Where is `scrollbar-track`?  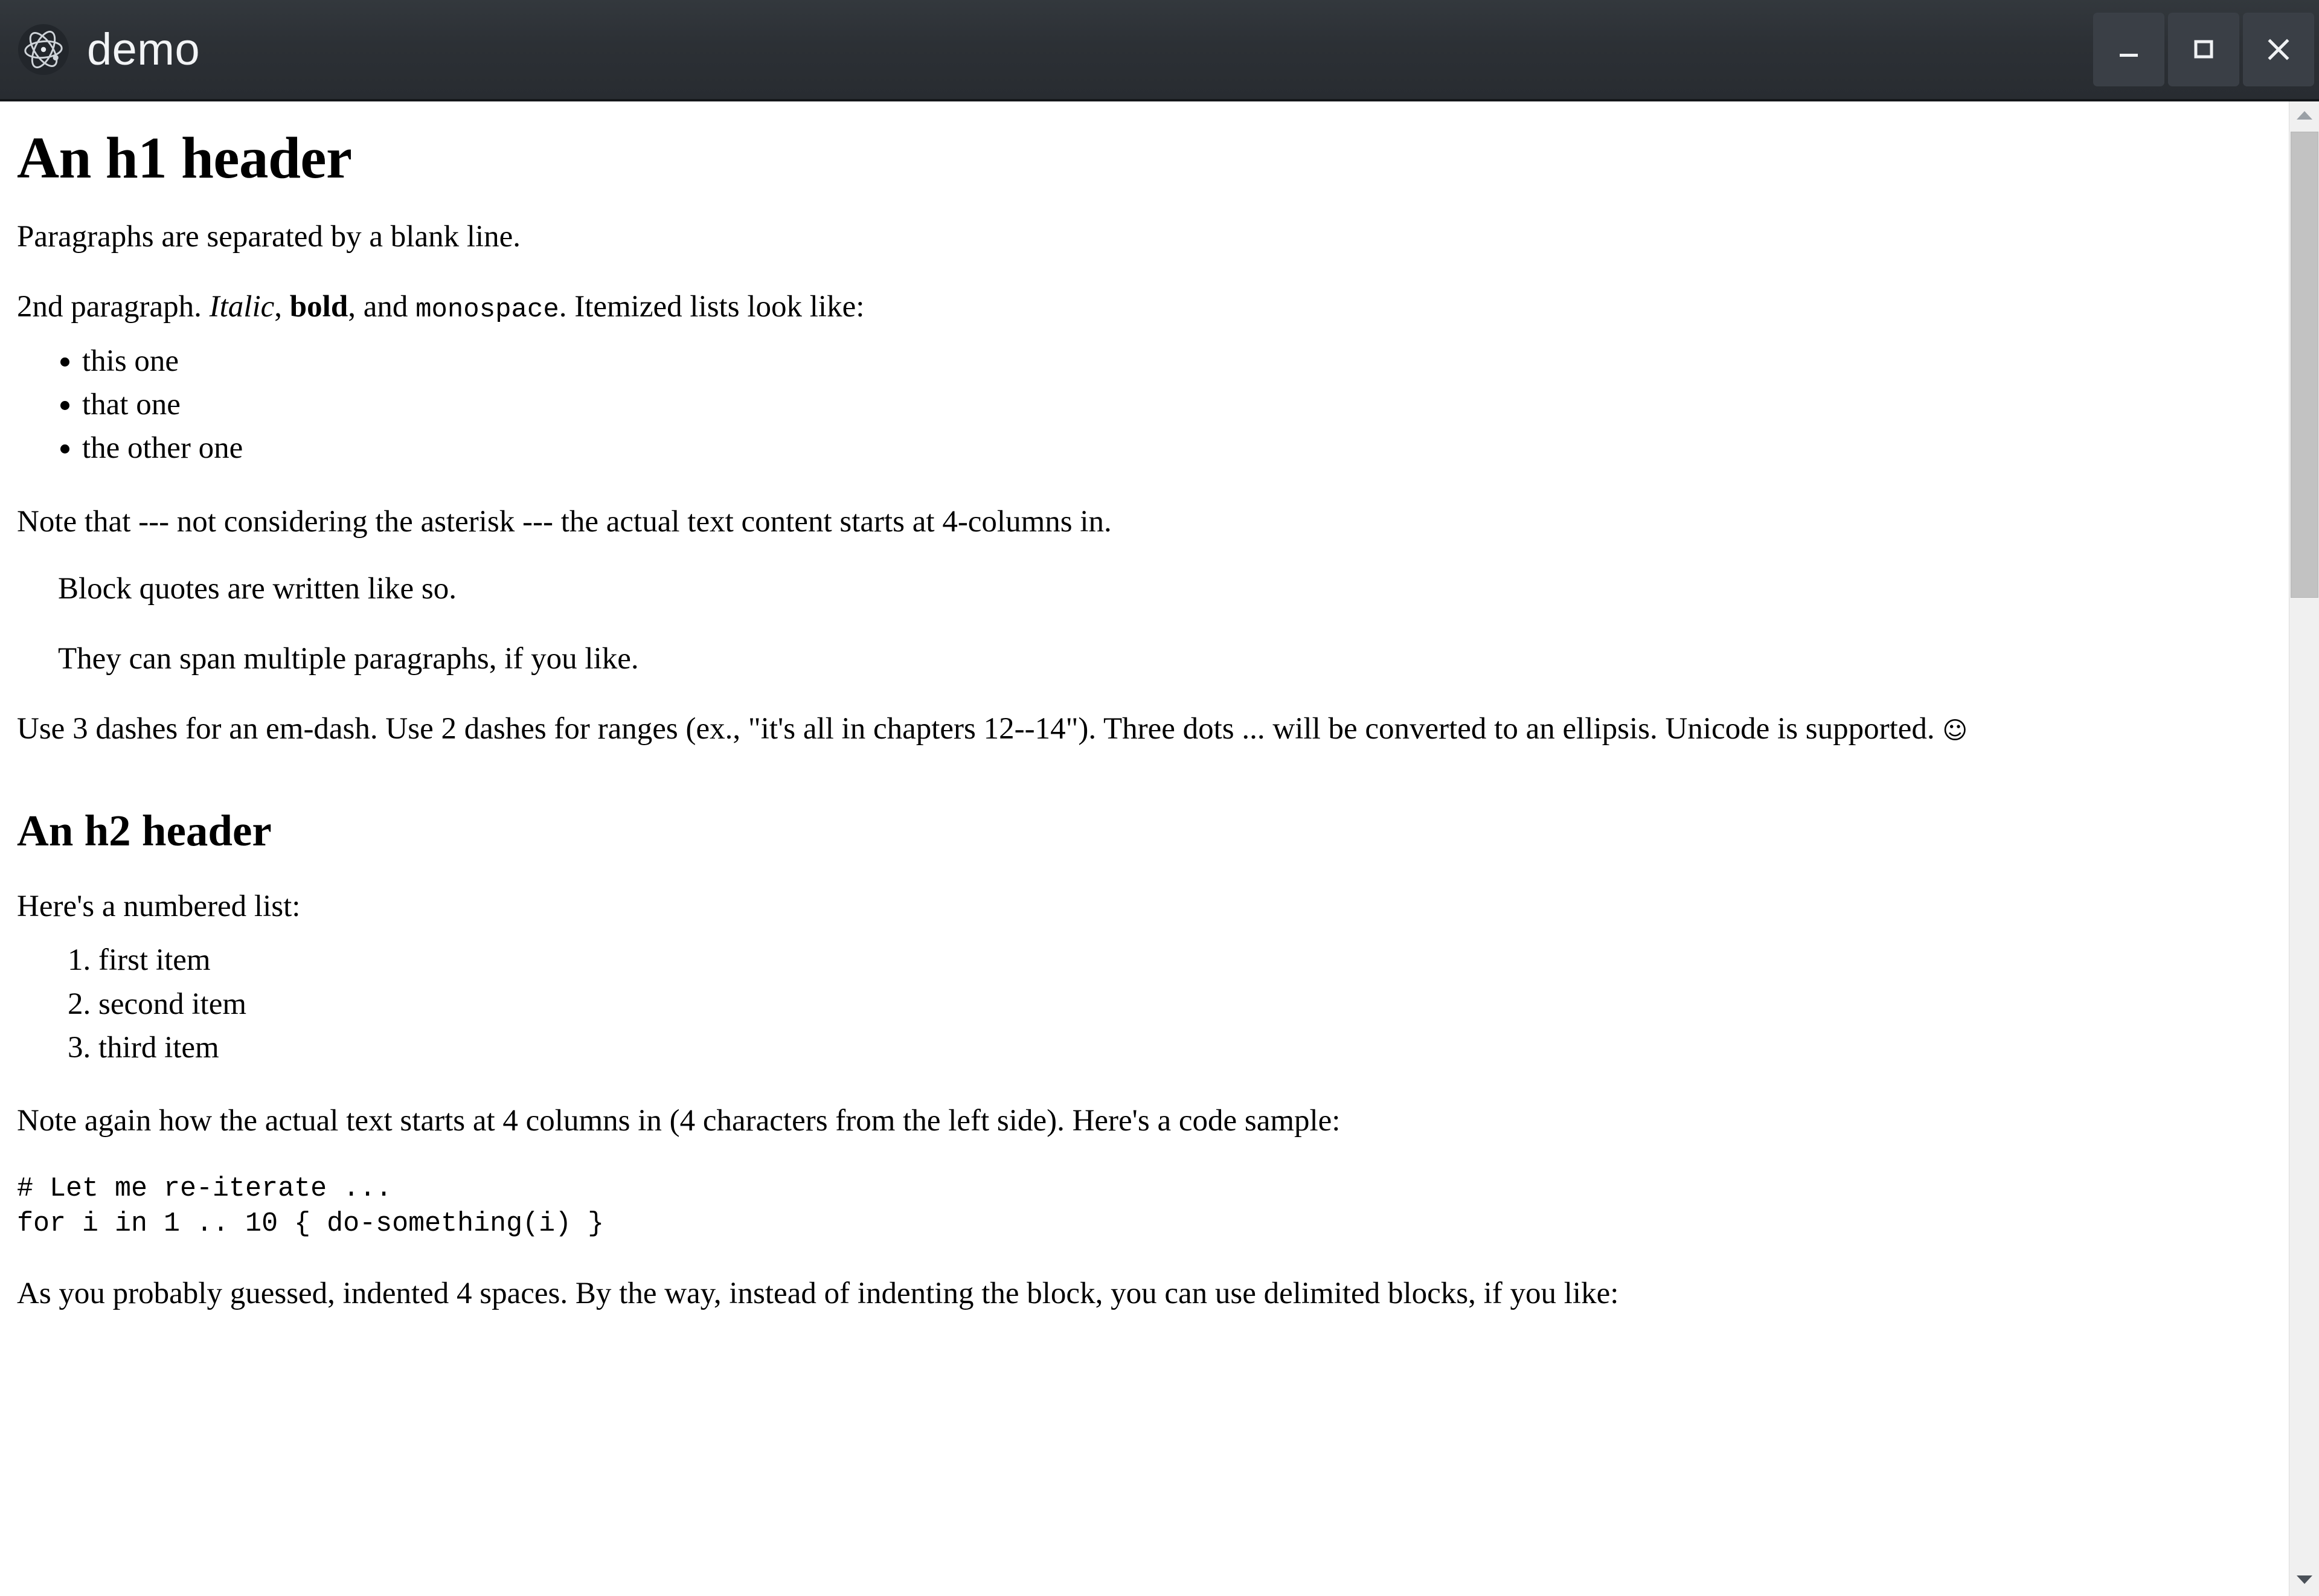
scrollbar-track is located at coordinates (2304, 849).